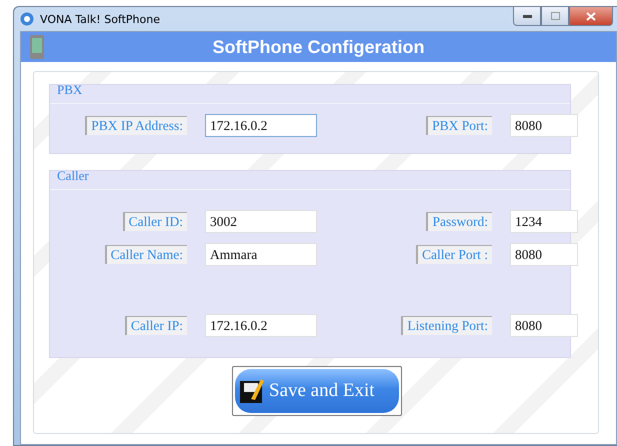  What do you see at coordinates (459, 125) in the screenshot?
I see `field-label: PBX Port:` at bounding box center [459, 125].